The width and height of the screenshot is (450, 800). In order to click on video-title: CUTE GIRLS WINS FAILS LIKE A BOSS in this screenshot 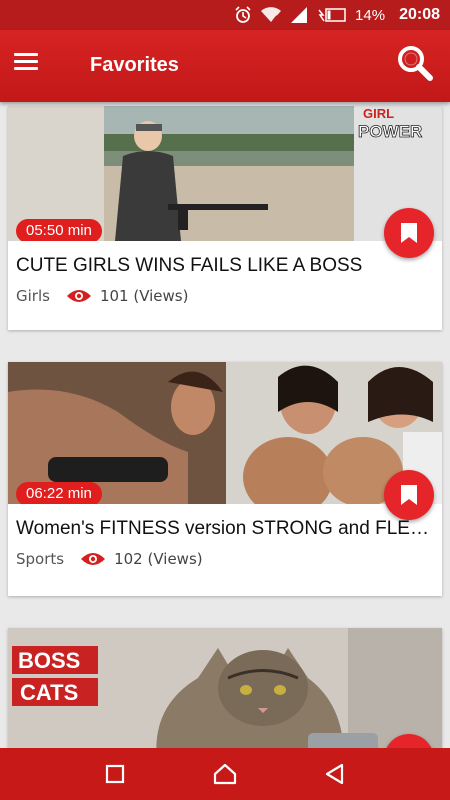, I will do `click(225, 266)`.